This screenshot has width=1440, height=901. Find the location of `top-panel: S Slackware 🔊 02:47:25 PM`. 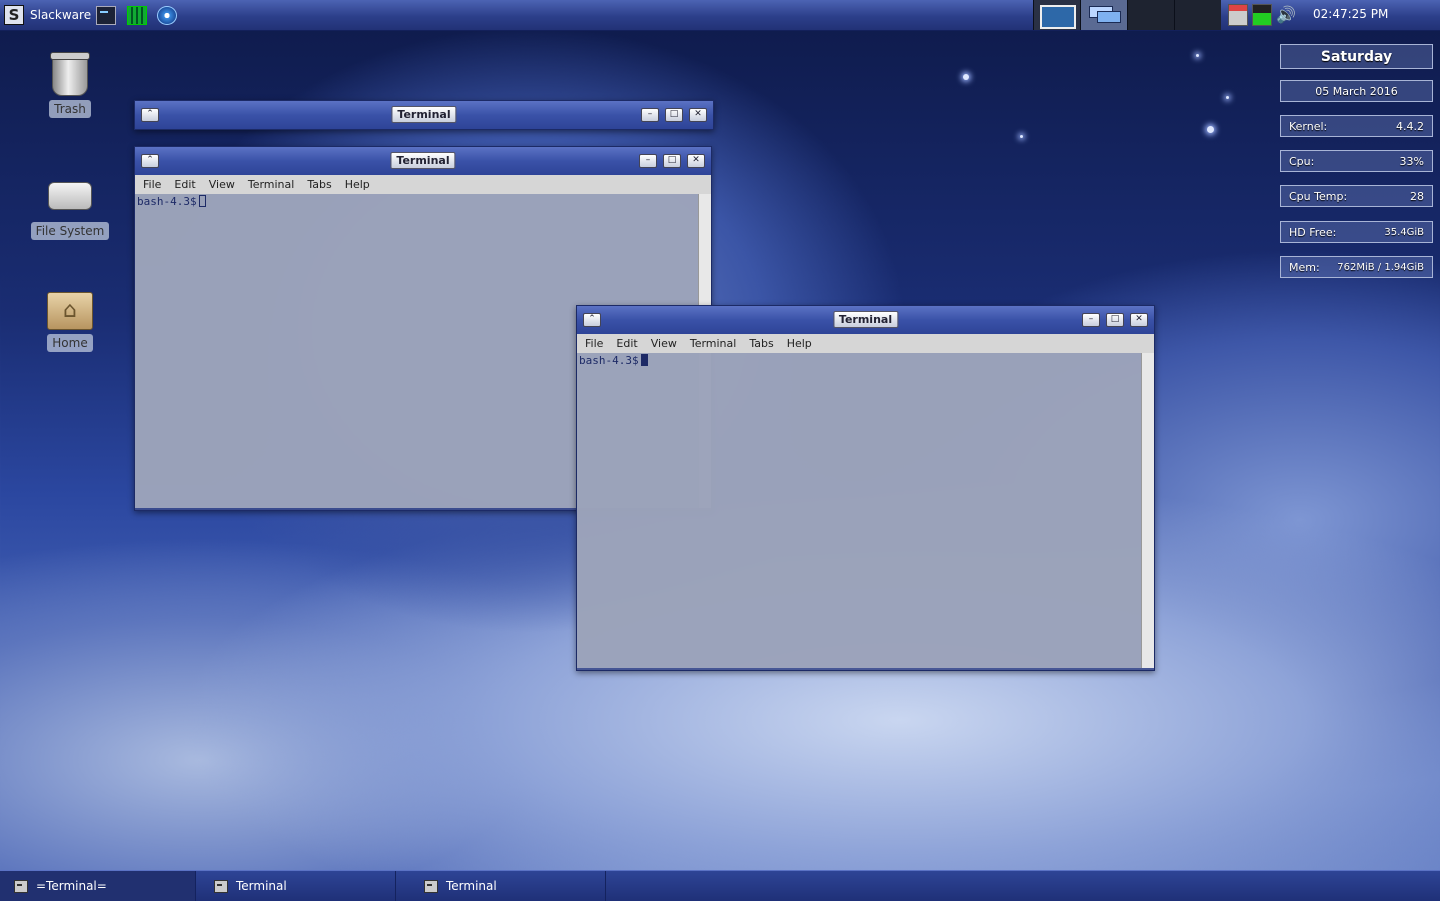

top-panel: S Slackware 🔊 02:47:25 PM is located at coordinates (720, 15).